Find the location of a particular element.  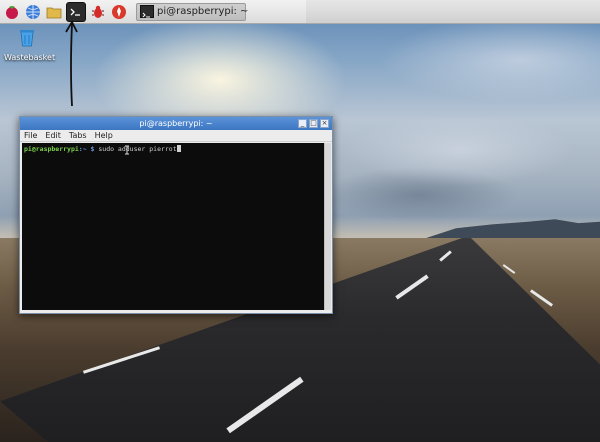

terminal-icon is located at coordinates (147, 11).